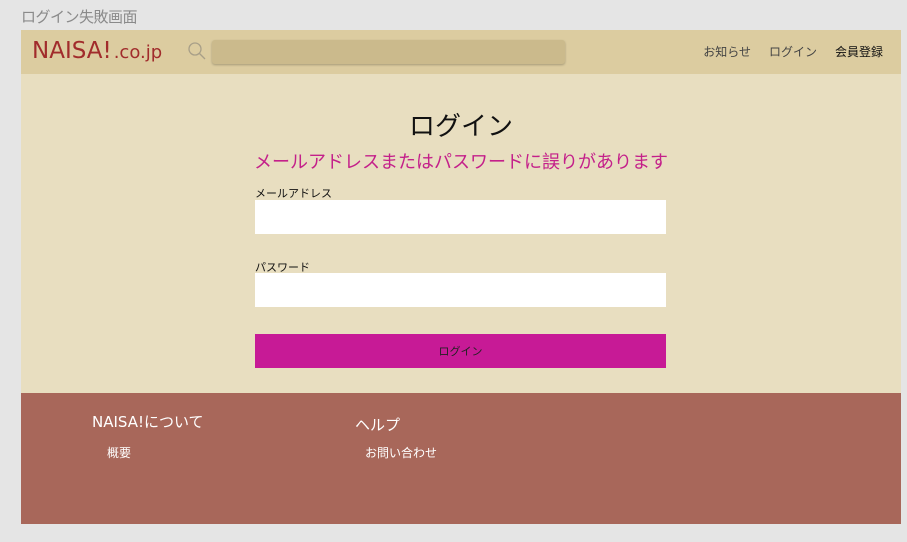  I want to click on search-icon, so click(197, 51).